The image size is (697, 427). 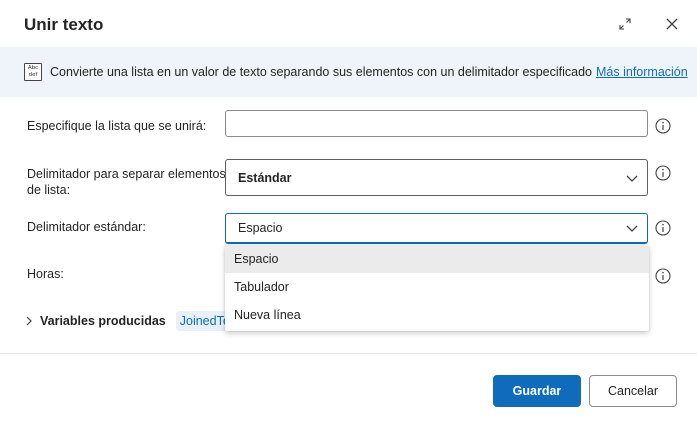 I want to click on list-input, so click(x=436, y=123).